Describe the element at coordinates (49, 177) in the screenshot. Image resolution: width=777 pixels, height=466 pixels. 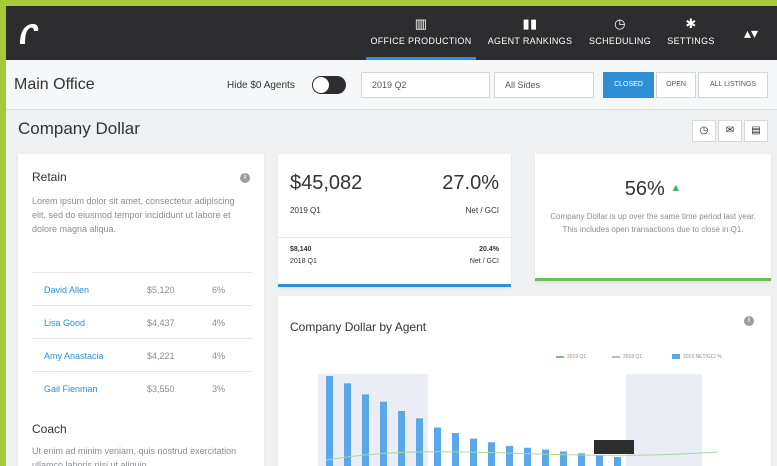
I see `retain-title: Retain` at that location.